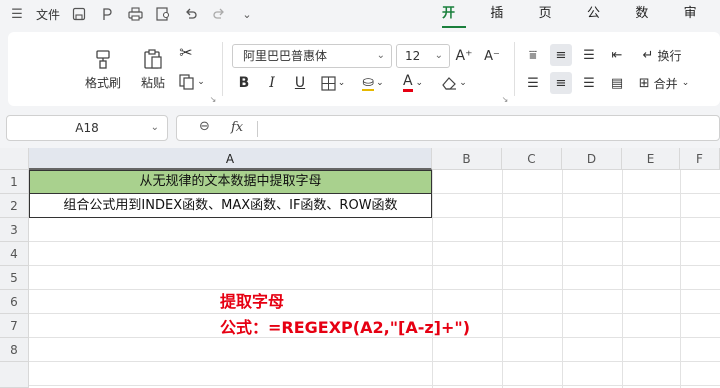 Image resolution: width=720 pixels, height=388 pixels. I want to click on paste-icon, so click(153, 58).